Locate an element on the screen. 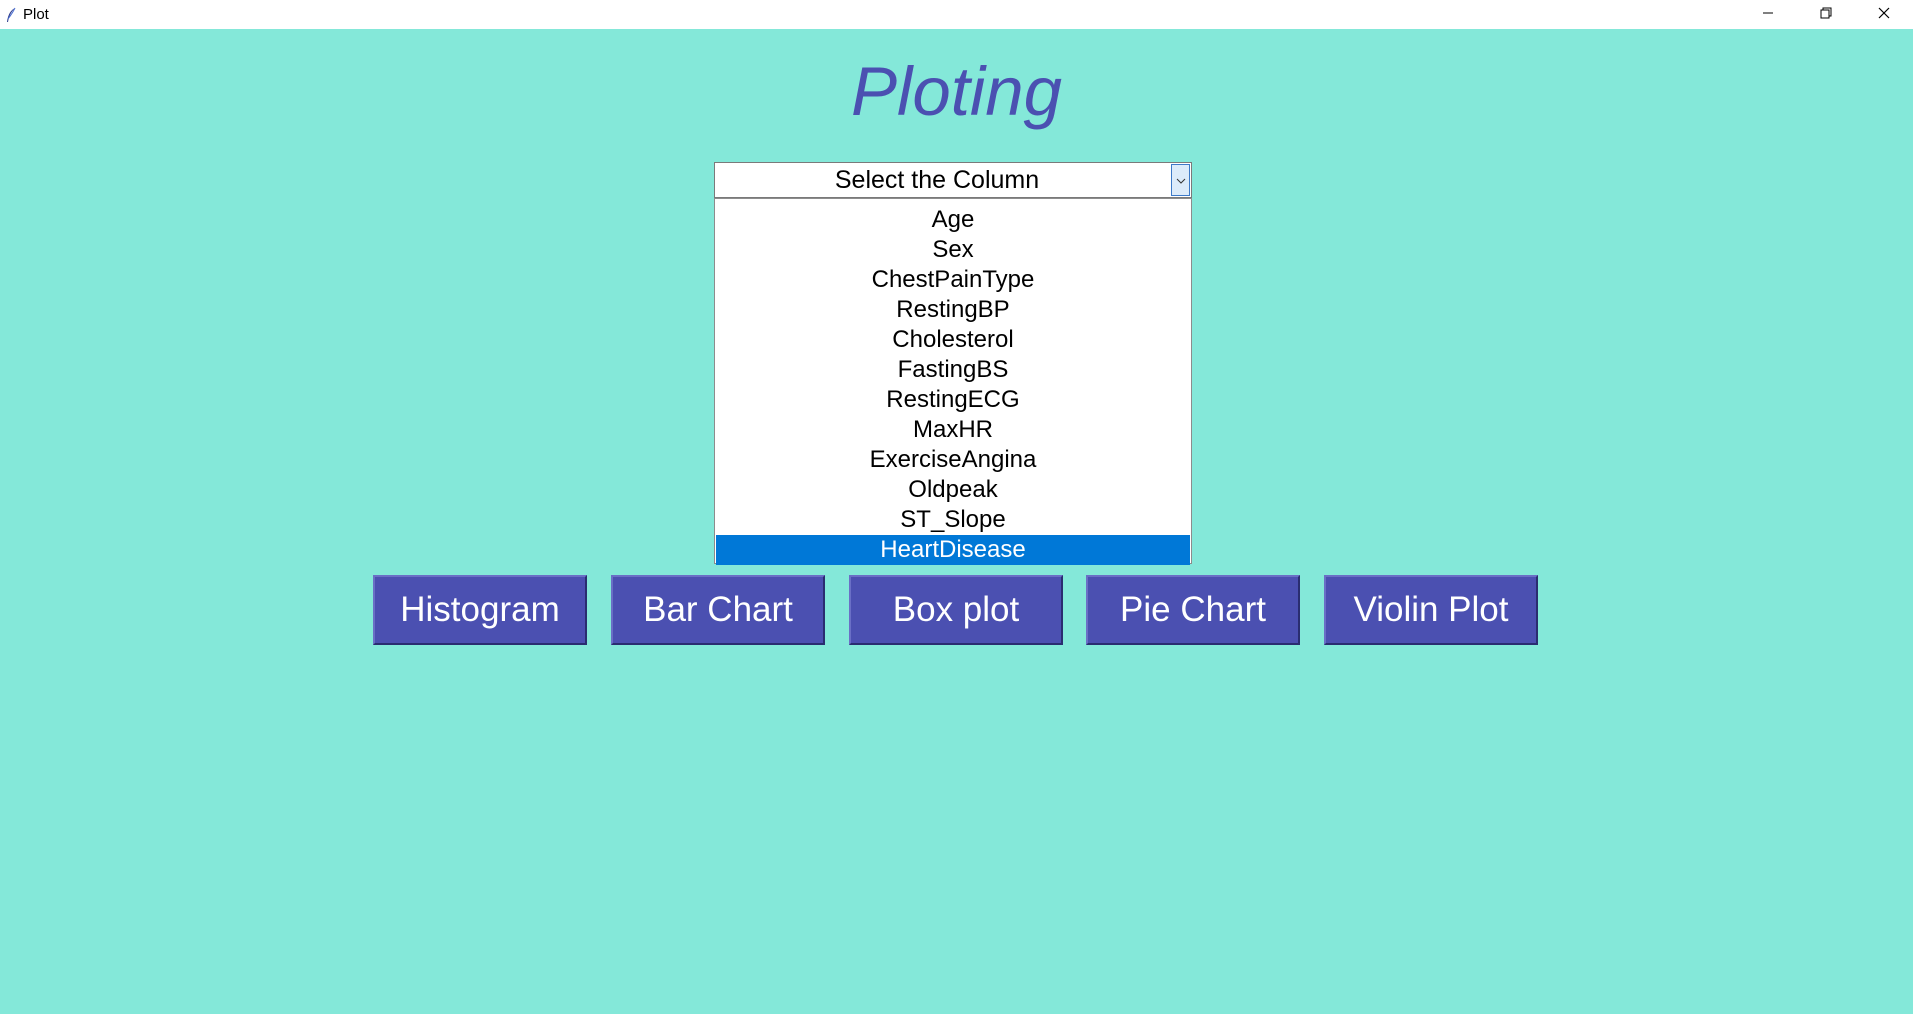 This screenshot has width=1913, height=1014. histogram-button: Histogram is located at coordinates (480, 610).